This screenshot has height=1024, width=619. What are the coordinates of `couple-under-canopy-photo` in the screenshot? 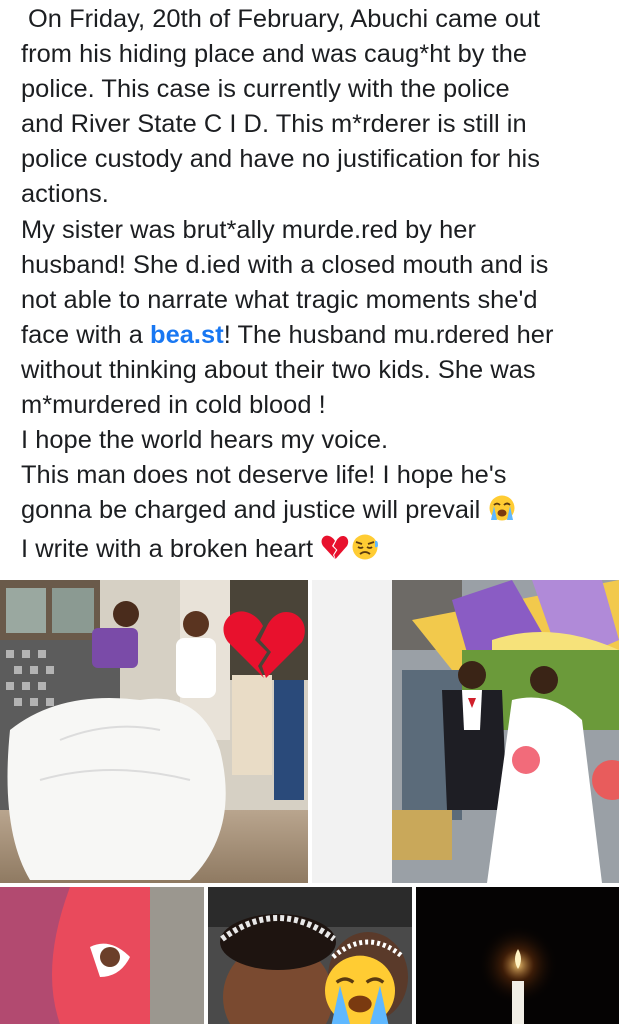 It's located at (465, 731).